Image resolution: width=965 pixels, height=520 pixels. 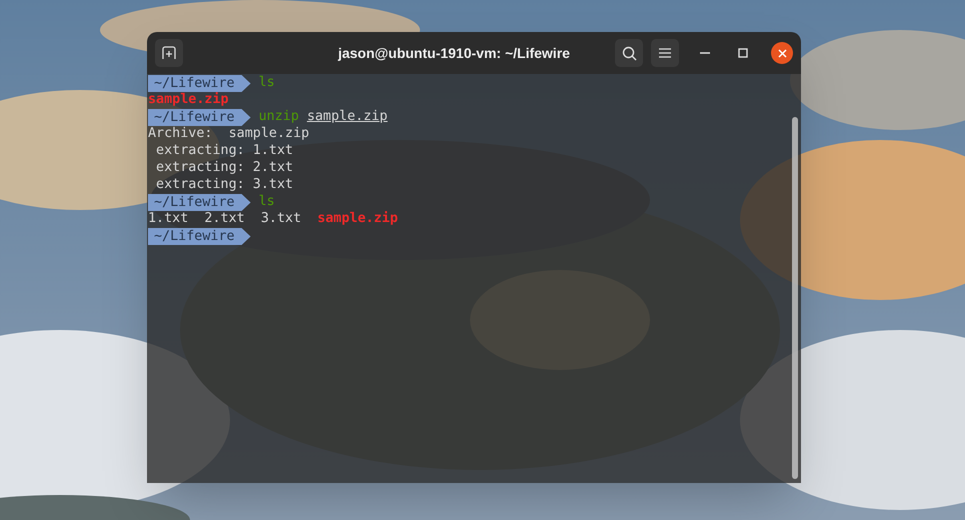 I want to click on output-text: extracting: 2.txt, so click(x=224, y=168).